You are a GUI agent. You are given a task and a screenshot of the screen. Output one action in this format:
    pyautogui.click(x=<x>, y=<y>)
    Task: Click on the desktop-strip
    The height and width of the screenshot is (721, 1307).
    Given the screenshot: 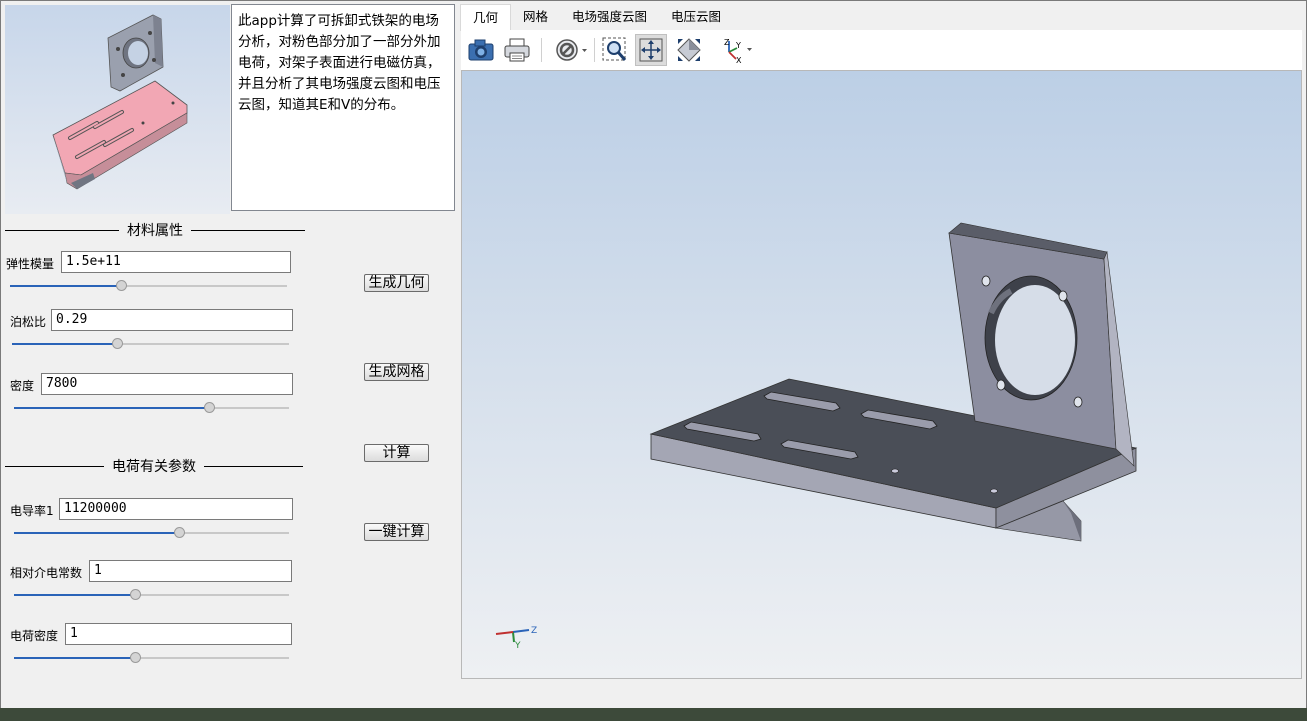 What is the action you would take?
    pyautogui.click(x=653, y=714)
    